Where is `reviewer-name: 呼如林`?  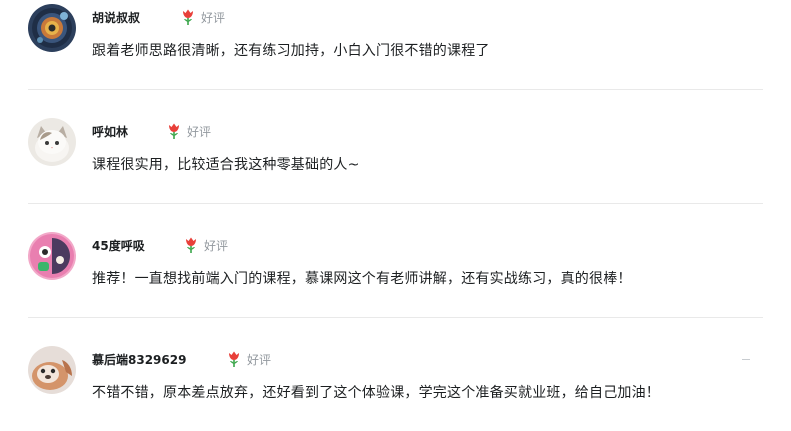
reviewer-name: 呼如林 is located at coordinates (110, 131).